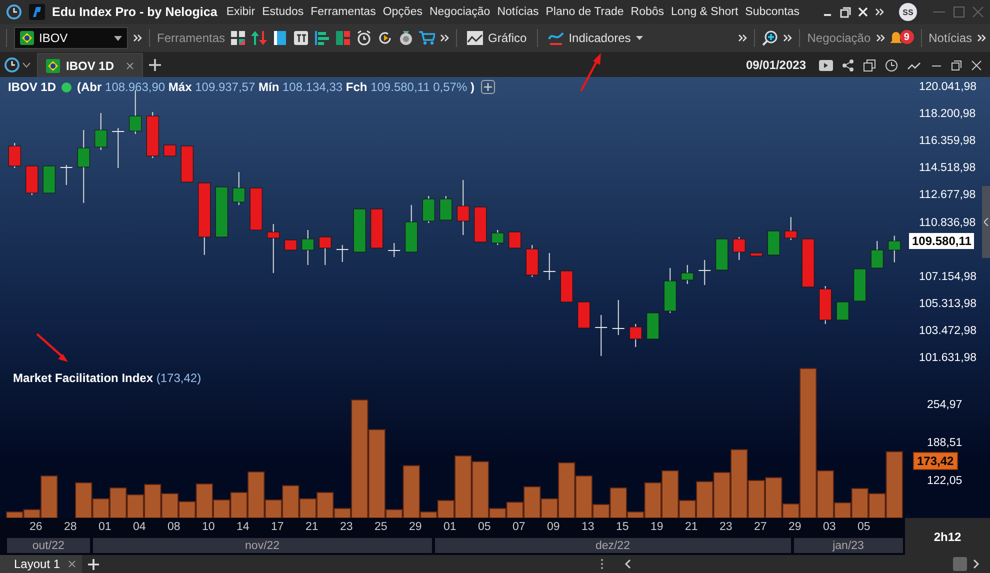 The width and height of the screenshot is (990, 573). I want to click on date-axis-label: 03, so click(829, 527).